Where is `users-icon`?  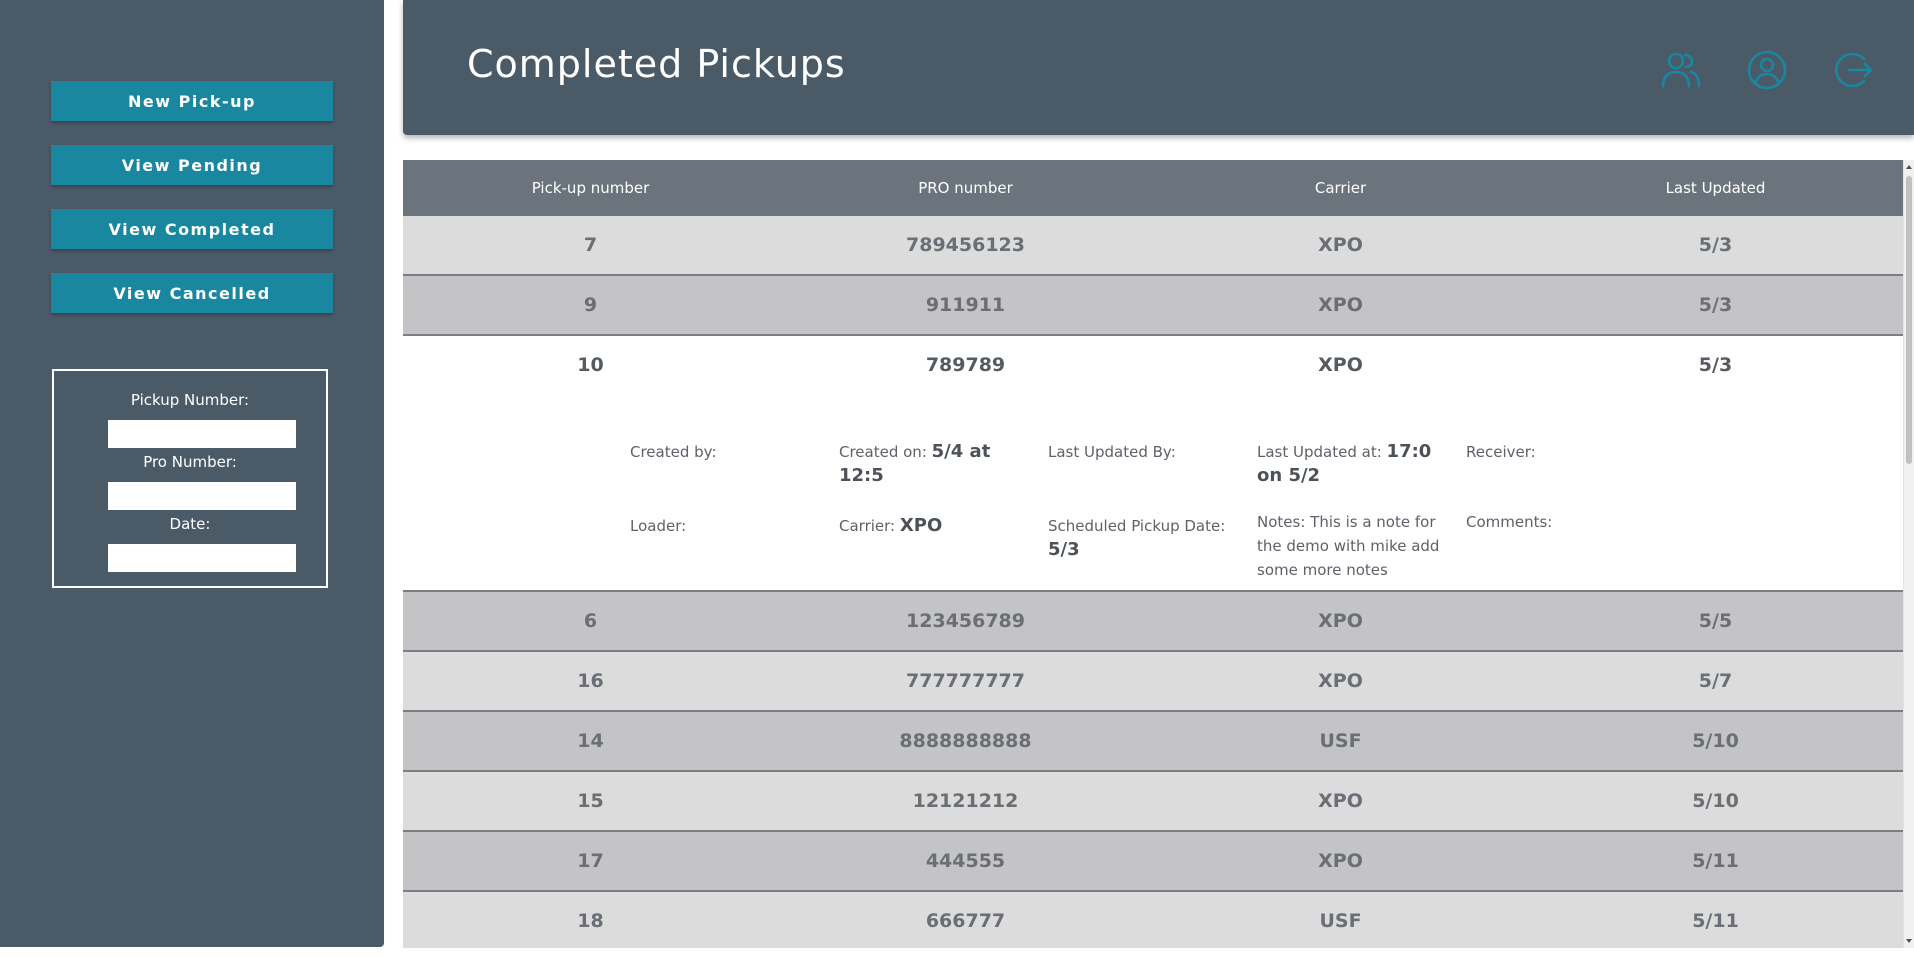 users-icon is located at coordinates (1681, 70).